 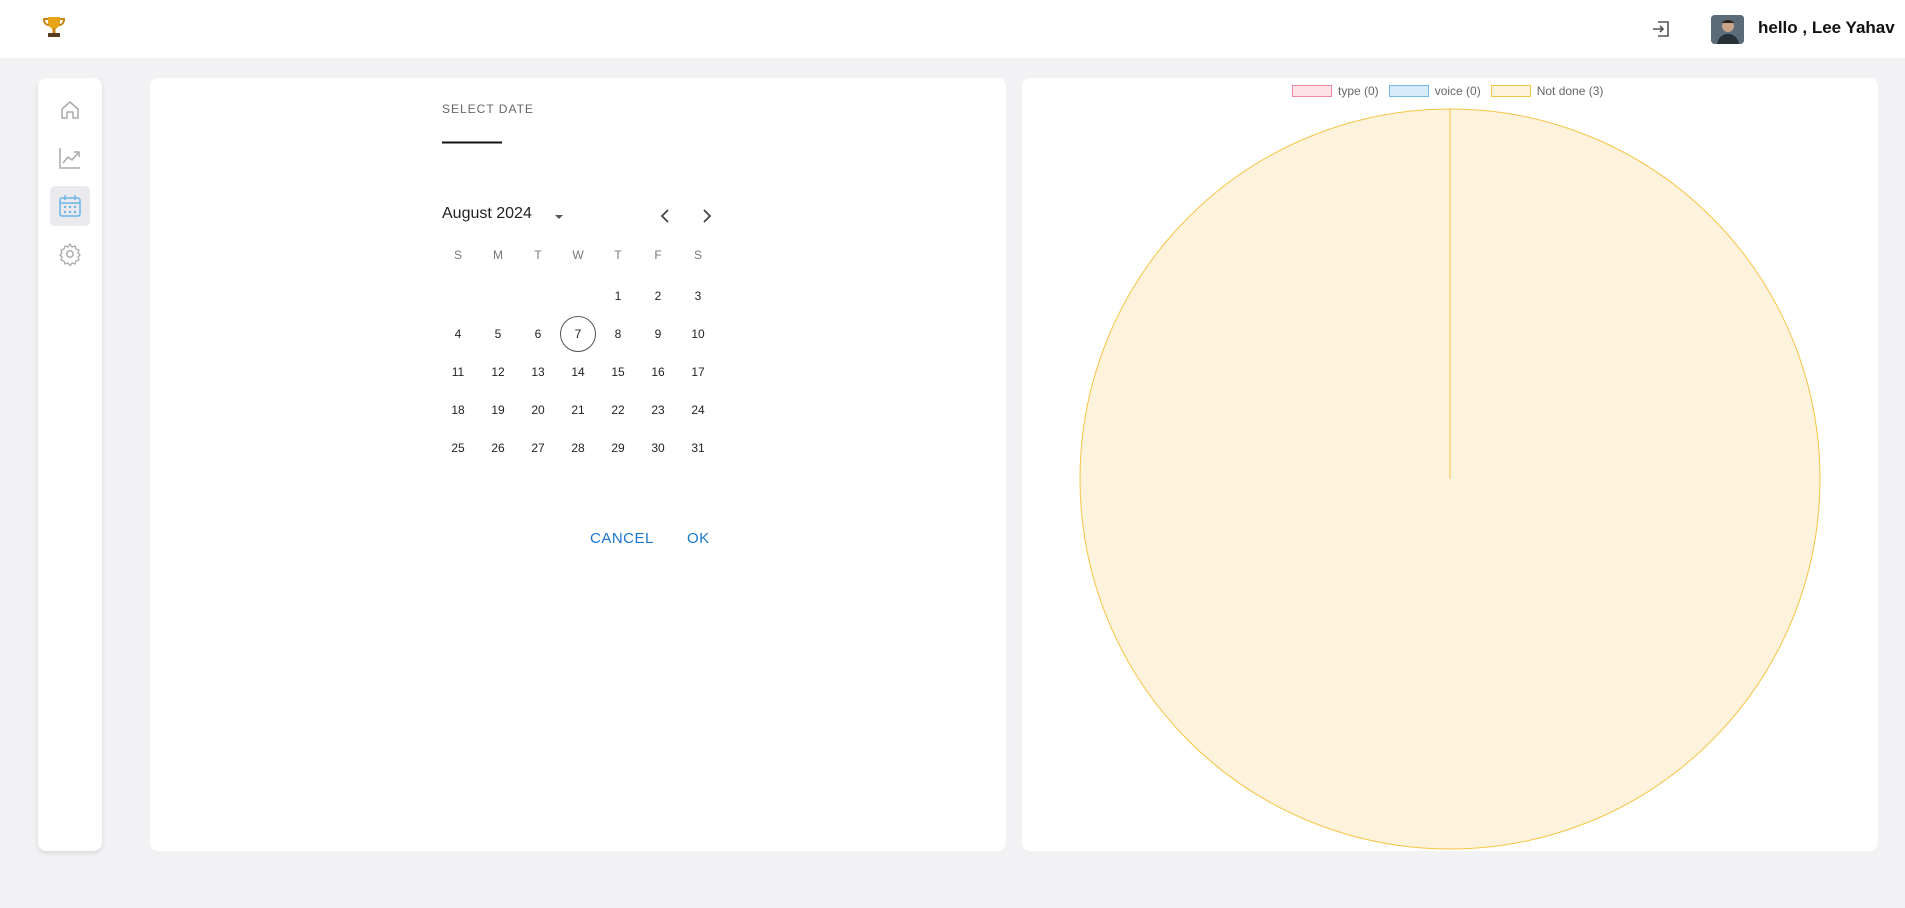 I want to click on calendar-day: 31, so click(x=698, y=448).